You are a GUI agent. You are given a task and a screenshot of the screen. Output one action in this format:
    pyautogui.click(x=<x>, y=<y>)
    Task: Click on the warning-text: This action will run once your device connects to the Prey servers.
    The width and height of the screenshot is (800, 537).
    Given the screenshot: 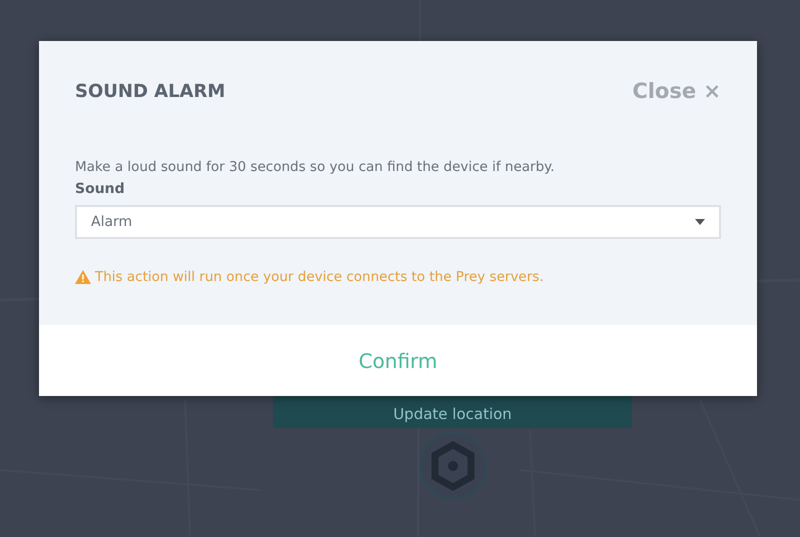 What is the action you would take?
    pyautogui.click(x=319, y=277)
    